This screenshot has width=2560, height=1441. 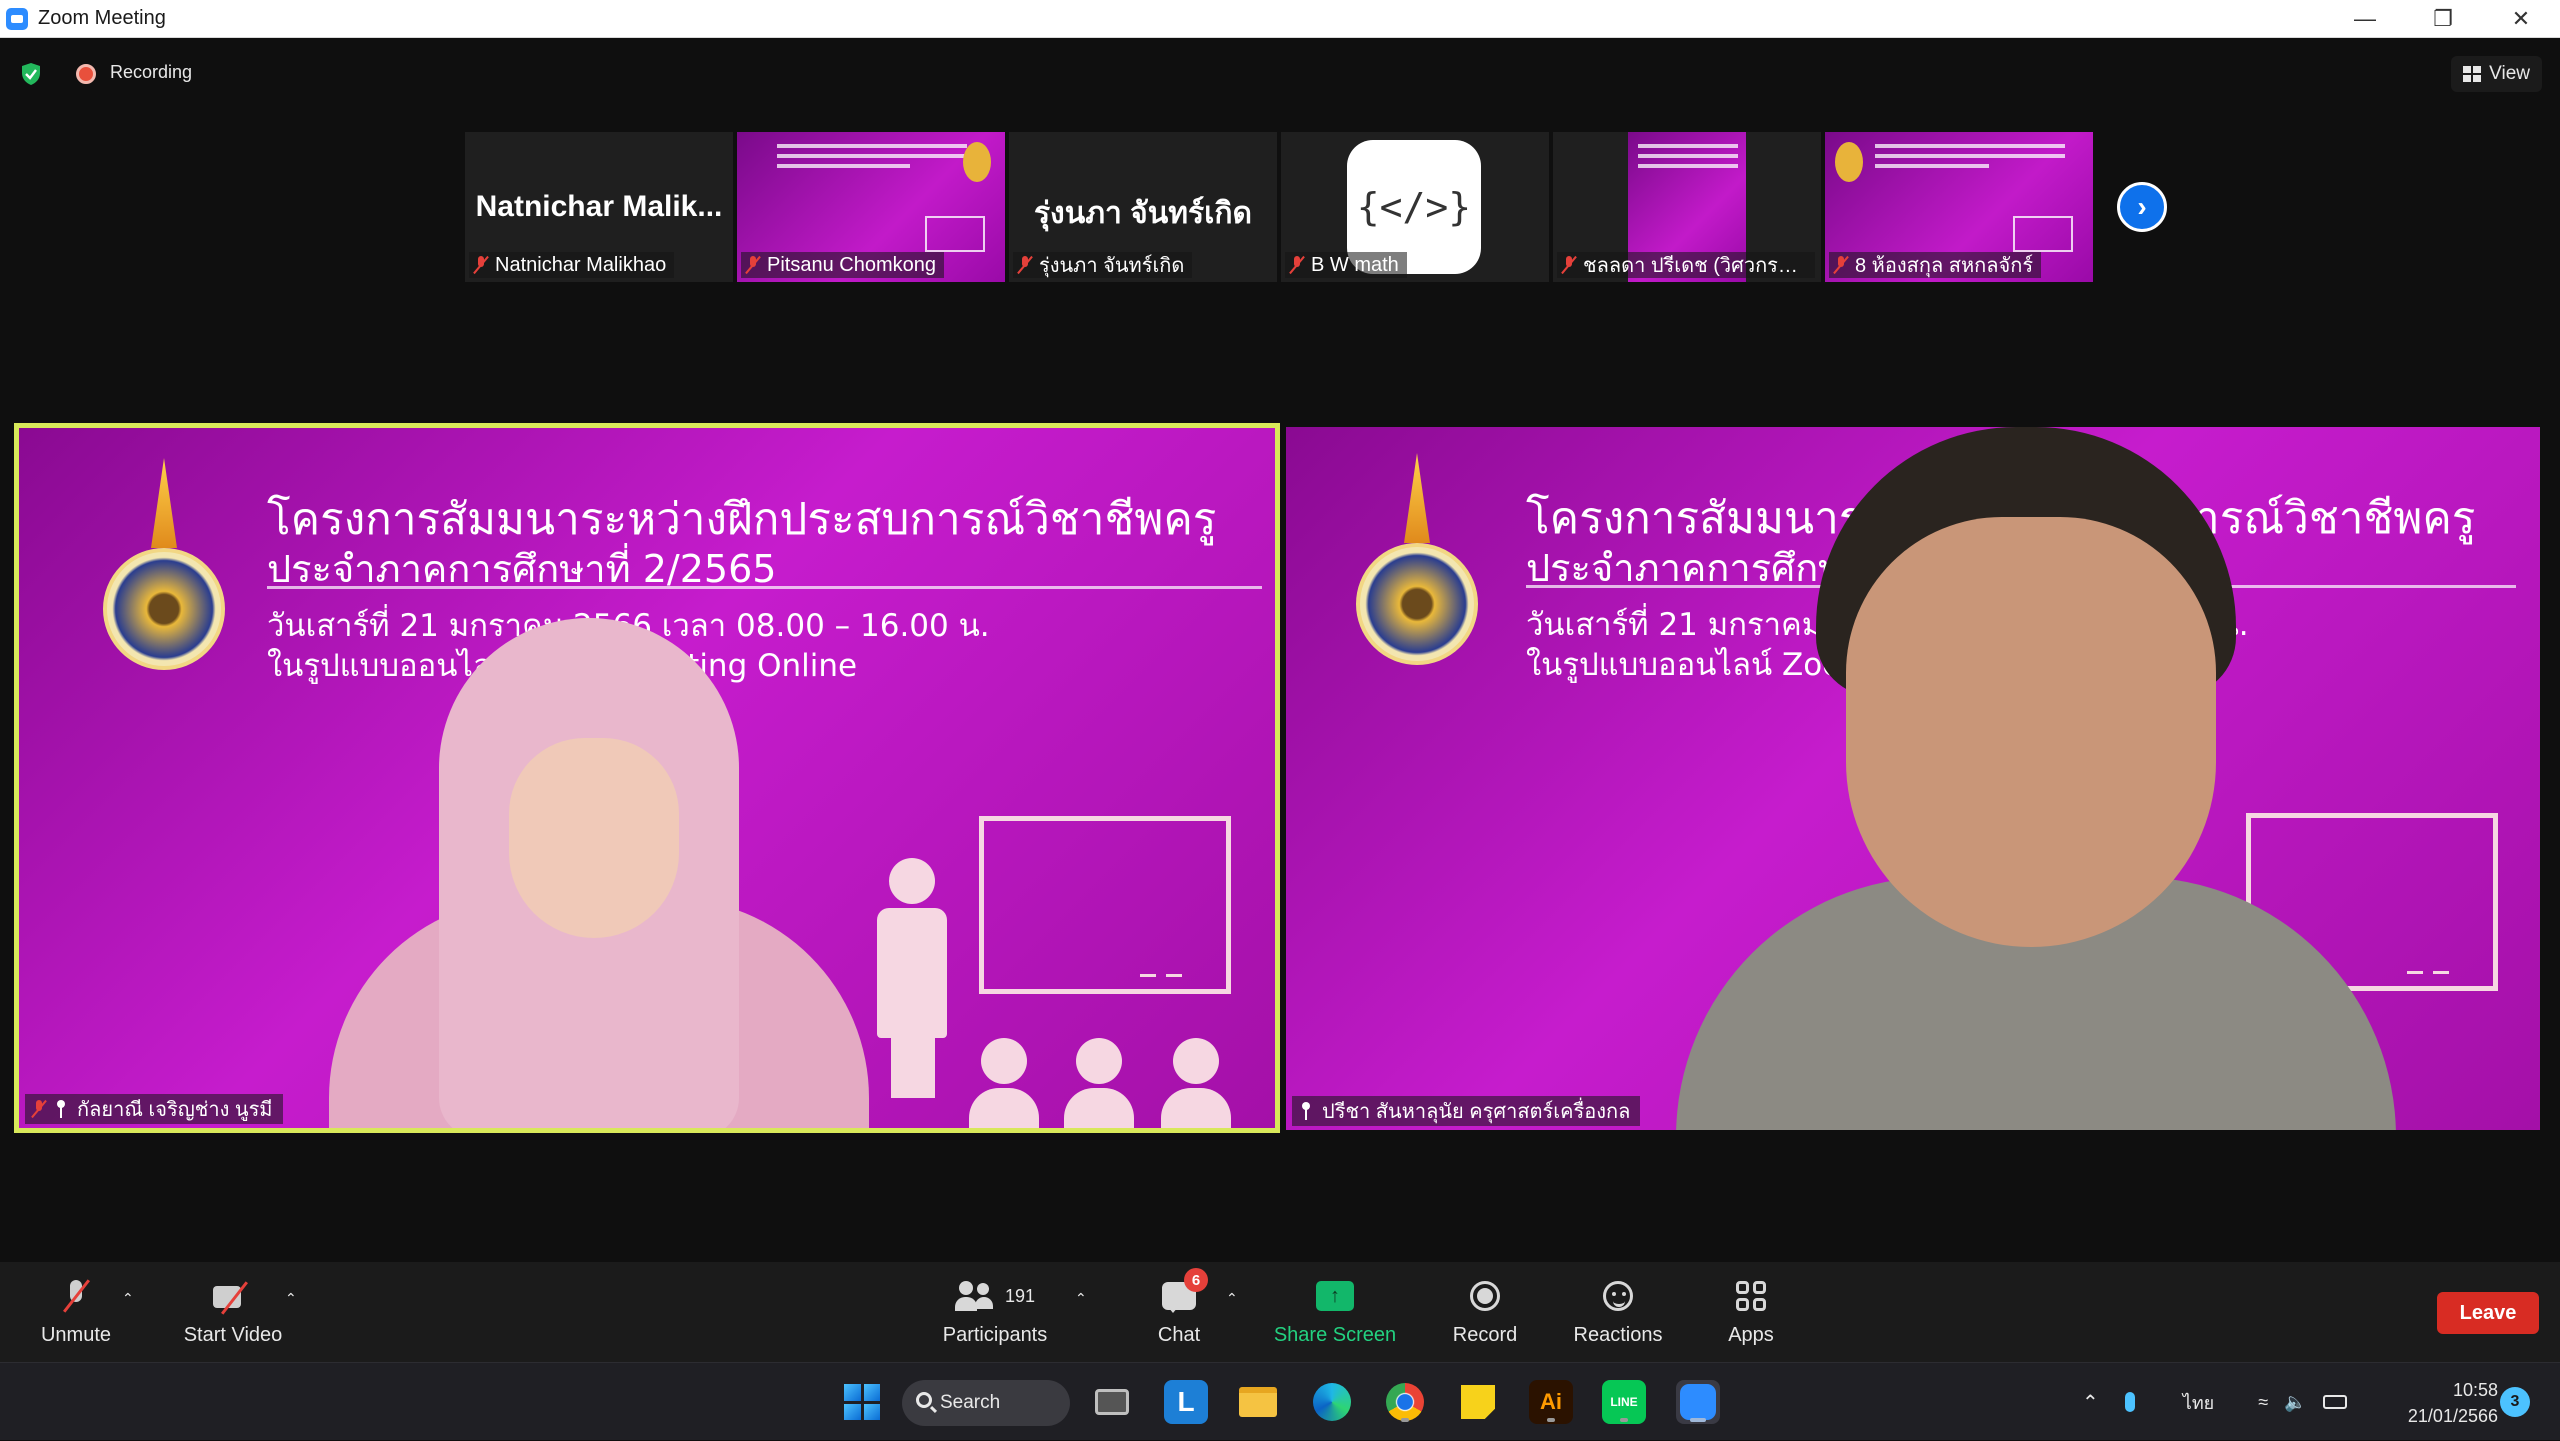 What do you see at coordinates (1485, 1335) in the screenshot?
I see `record-label: Record` at bounding box center [1485, 1335].